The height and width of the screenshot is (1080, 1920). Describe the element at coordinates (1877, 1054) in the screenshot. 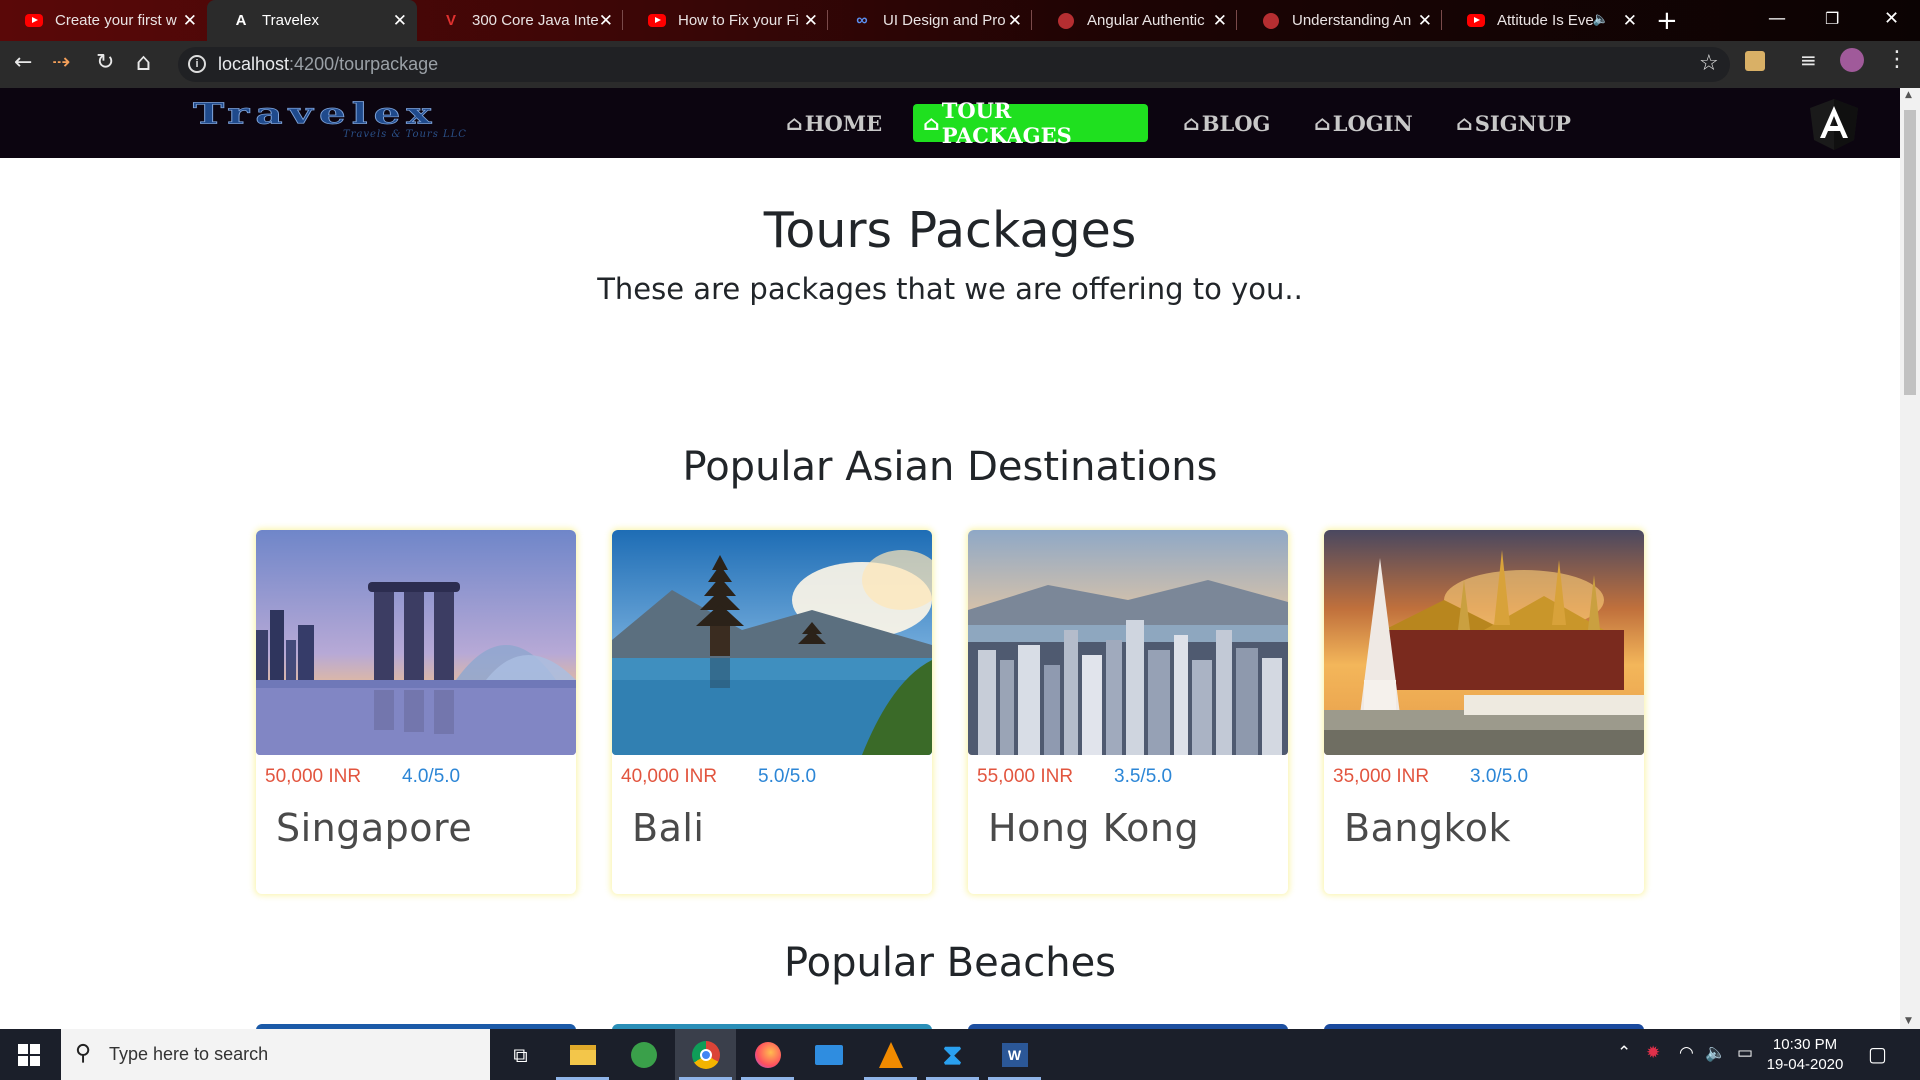

I see `notifications-icon: ▢` at that location.